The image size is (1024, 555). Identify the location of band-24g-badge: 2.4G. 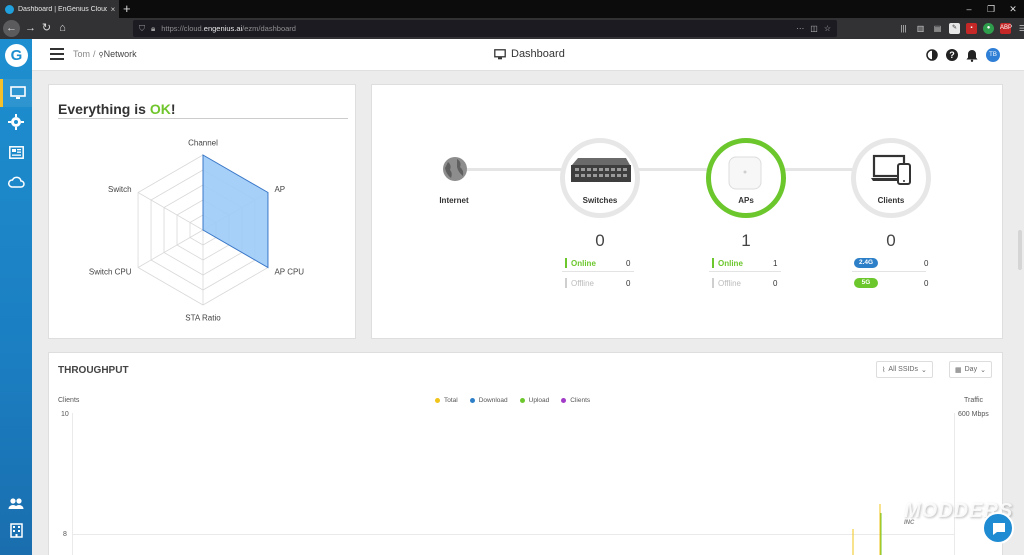
(866, 263).